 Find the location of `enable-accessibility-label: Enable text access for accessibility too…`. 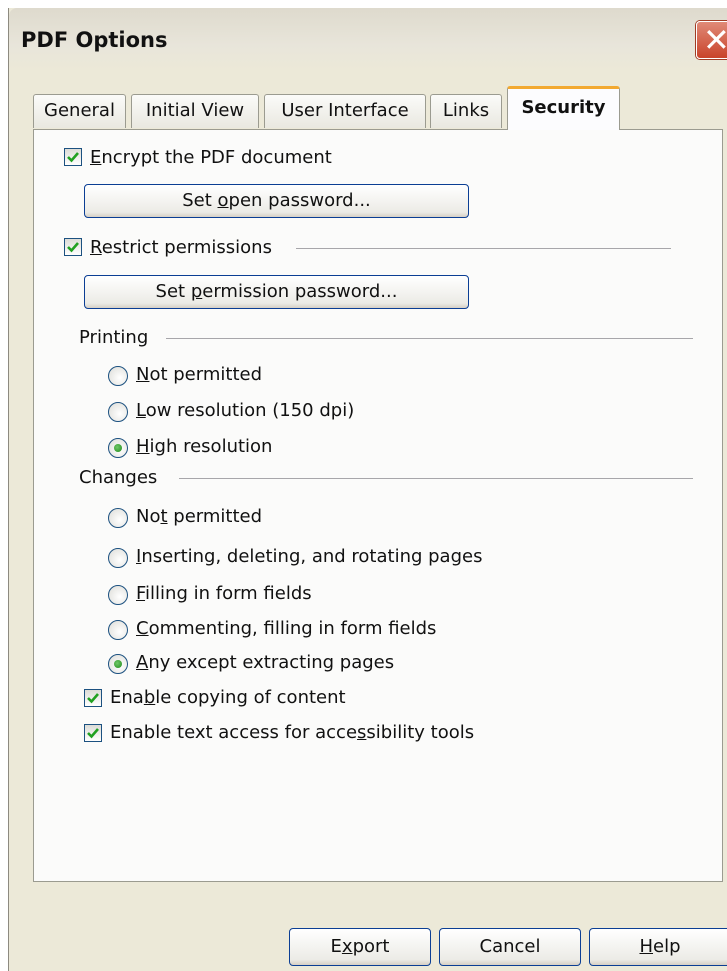

enable-accessibility-label: Enable text access for accessibility too… is located at coordinates (292, 732).